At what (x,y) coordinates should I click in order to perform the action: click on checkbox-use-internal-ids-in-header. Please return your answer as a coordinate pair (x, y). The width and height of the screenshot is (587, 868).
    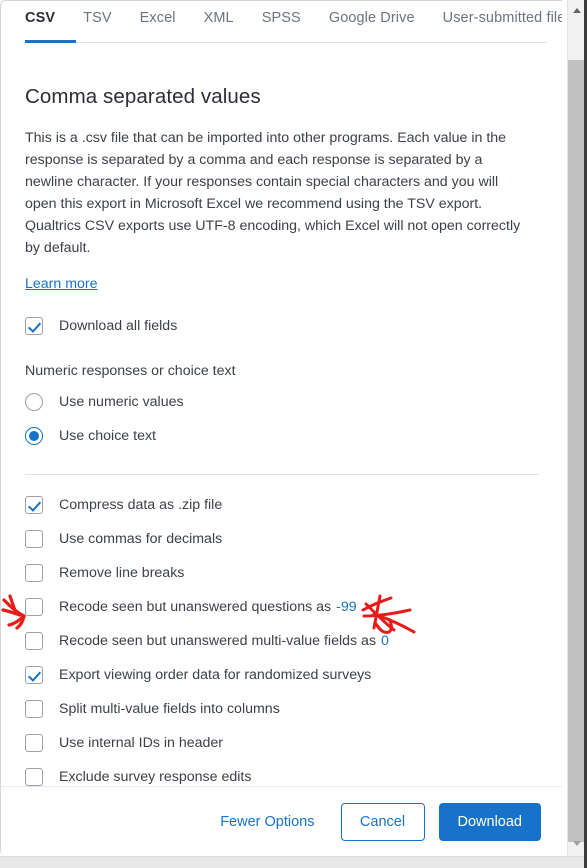
    Looking at the image, I should click on (34, 743).